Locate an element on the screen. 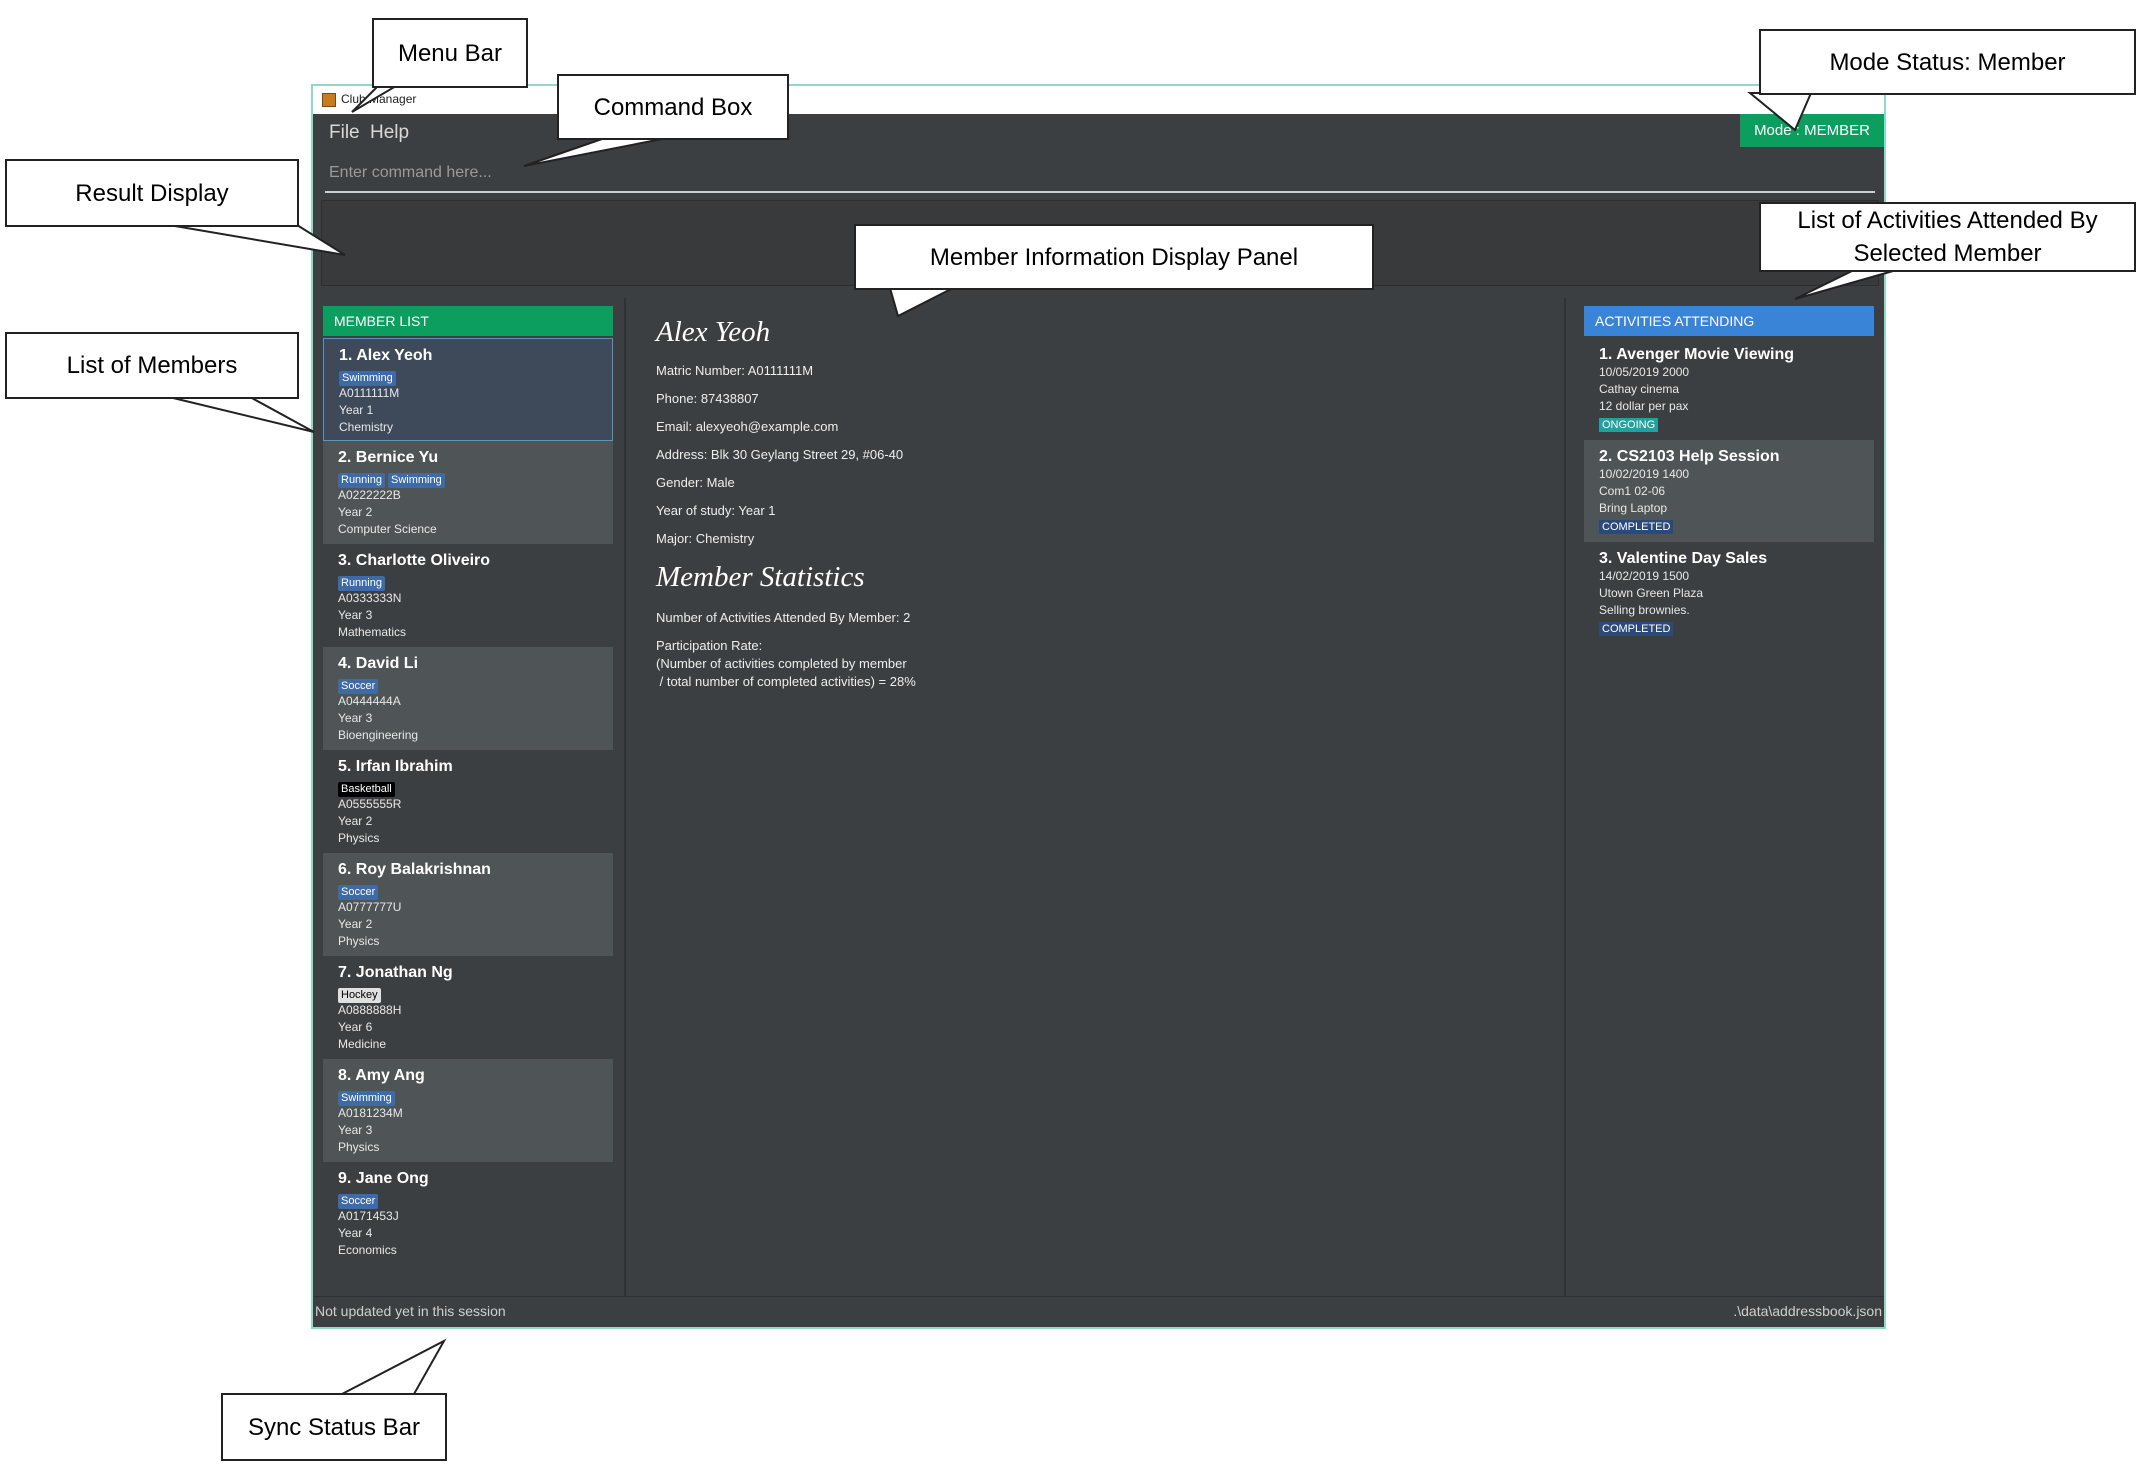  pointer-info-panel is located at coordinates (921, 302).